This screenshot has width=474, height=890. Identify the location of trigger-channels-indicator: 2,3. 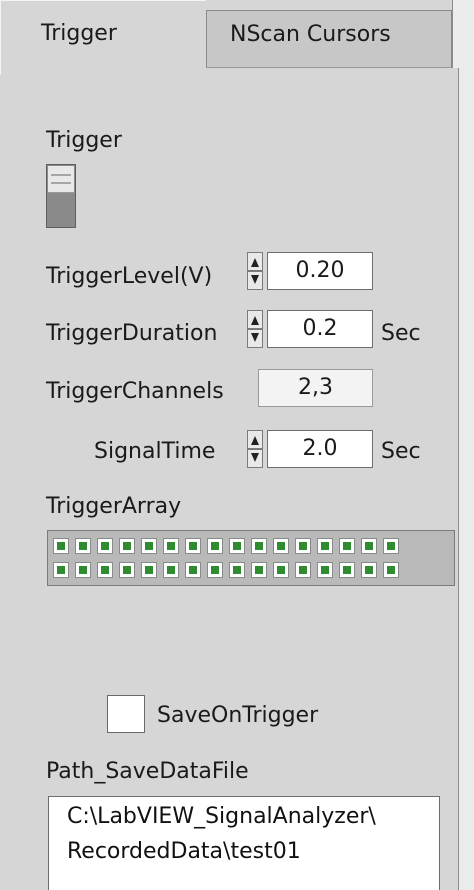
(315, 388).